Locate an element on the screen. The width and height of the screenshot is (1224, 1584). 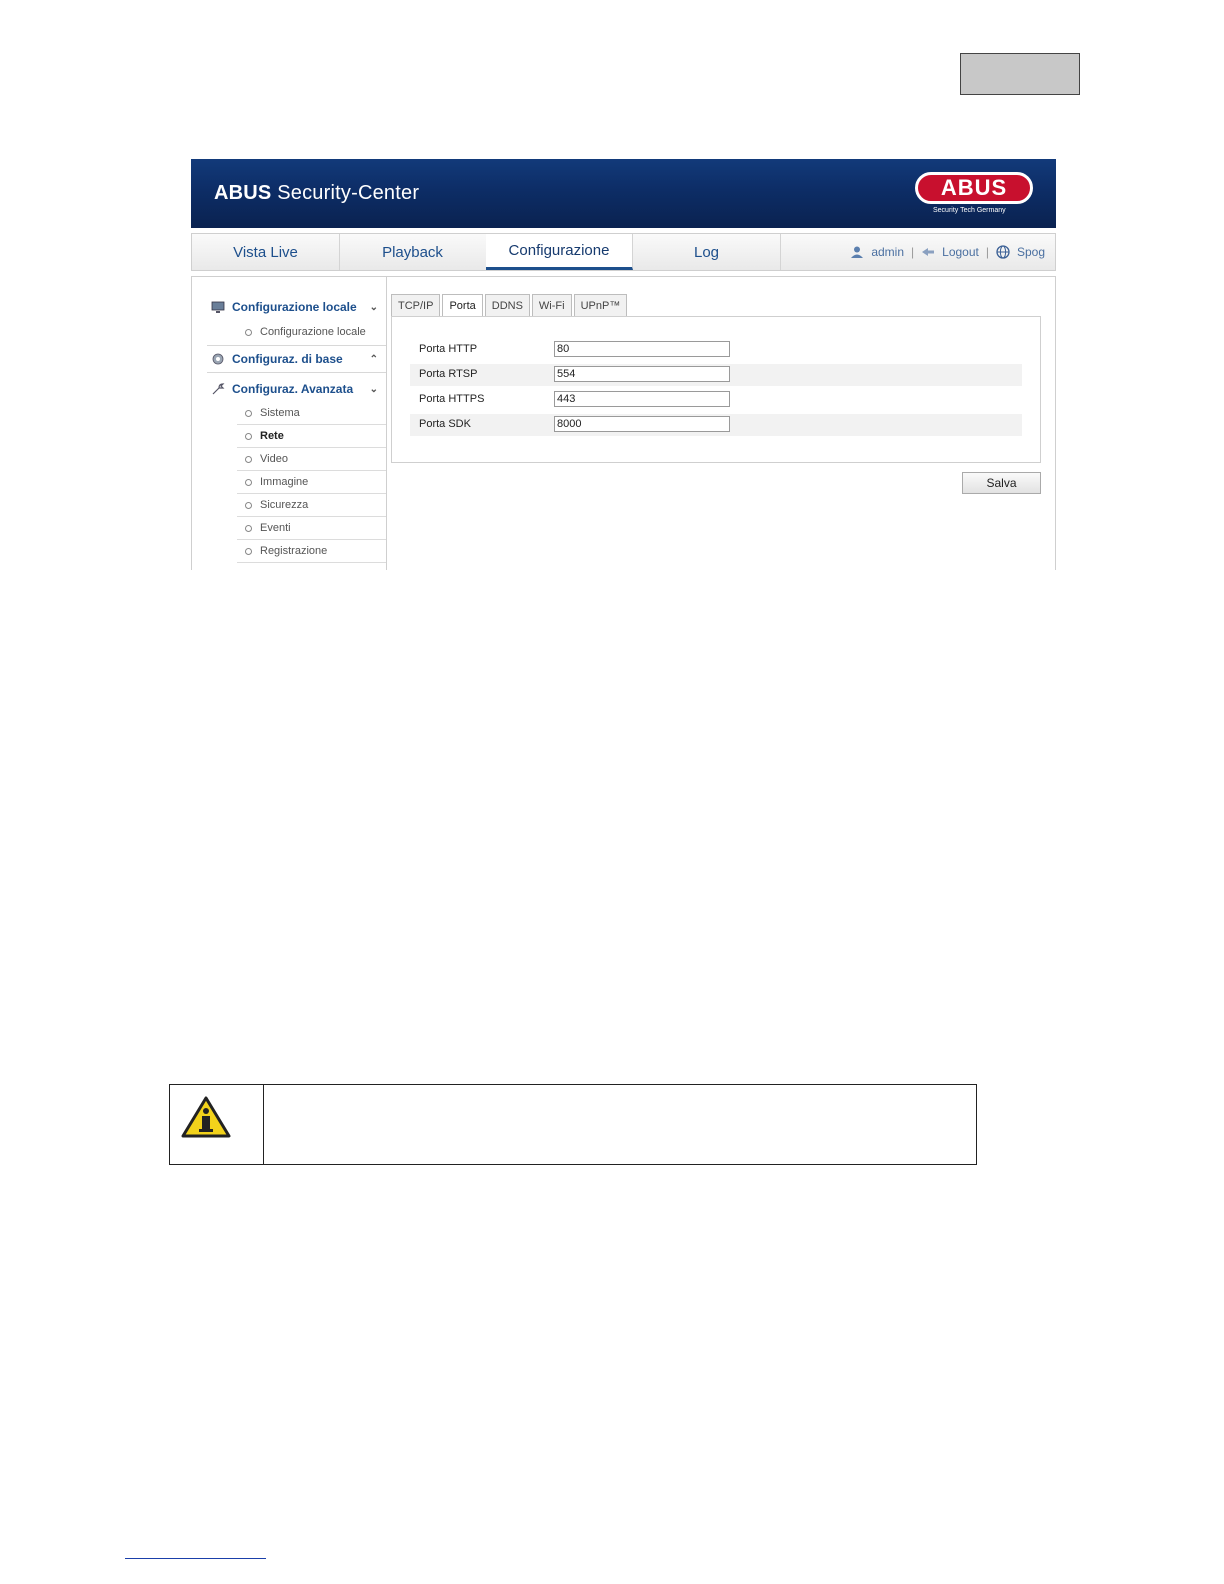
rtsp-port-input: 554 is located at coordinates (642, 374).